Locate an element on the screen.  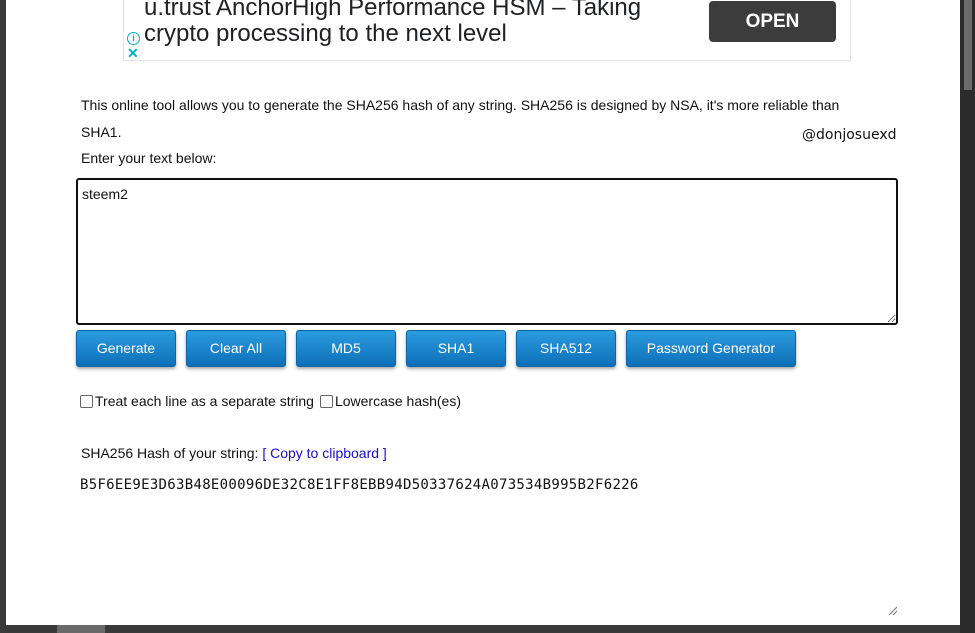
sha512-button: SHA512 is located at coordinates (566, 348).